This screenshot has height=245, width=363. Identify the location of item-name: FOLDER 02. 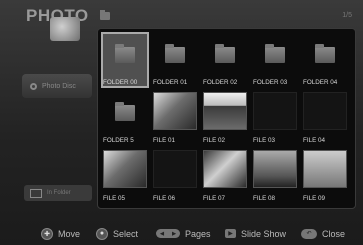
(220, 82).